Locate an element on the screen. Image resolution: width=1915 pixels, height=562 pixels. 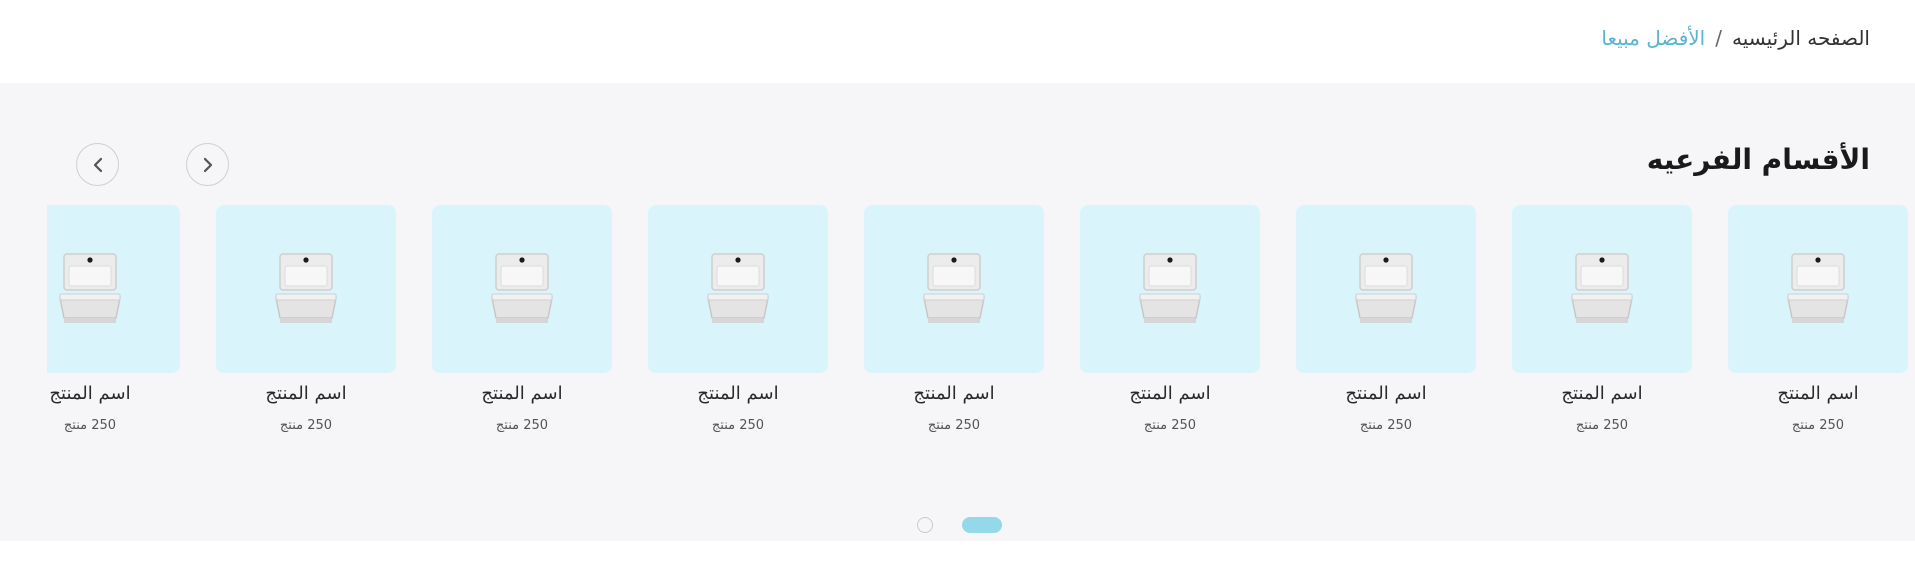
carousel-prev-button is located at coordinates (97, 164).